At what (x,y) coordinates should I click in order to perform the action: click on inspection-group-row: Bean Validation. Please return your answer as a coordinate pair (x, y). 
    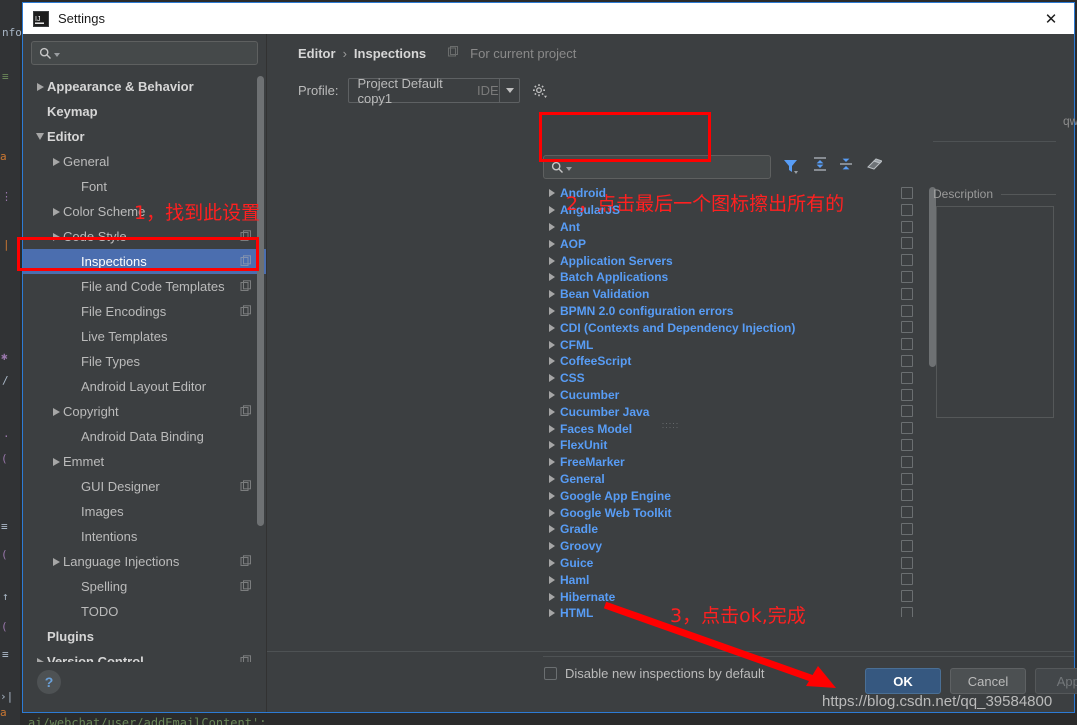
    Looking at the image, I should click on (733, 294).